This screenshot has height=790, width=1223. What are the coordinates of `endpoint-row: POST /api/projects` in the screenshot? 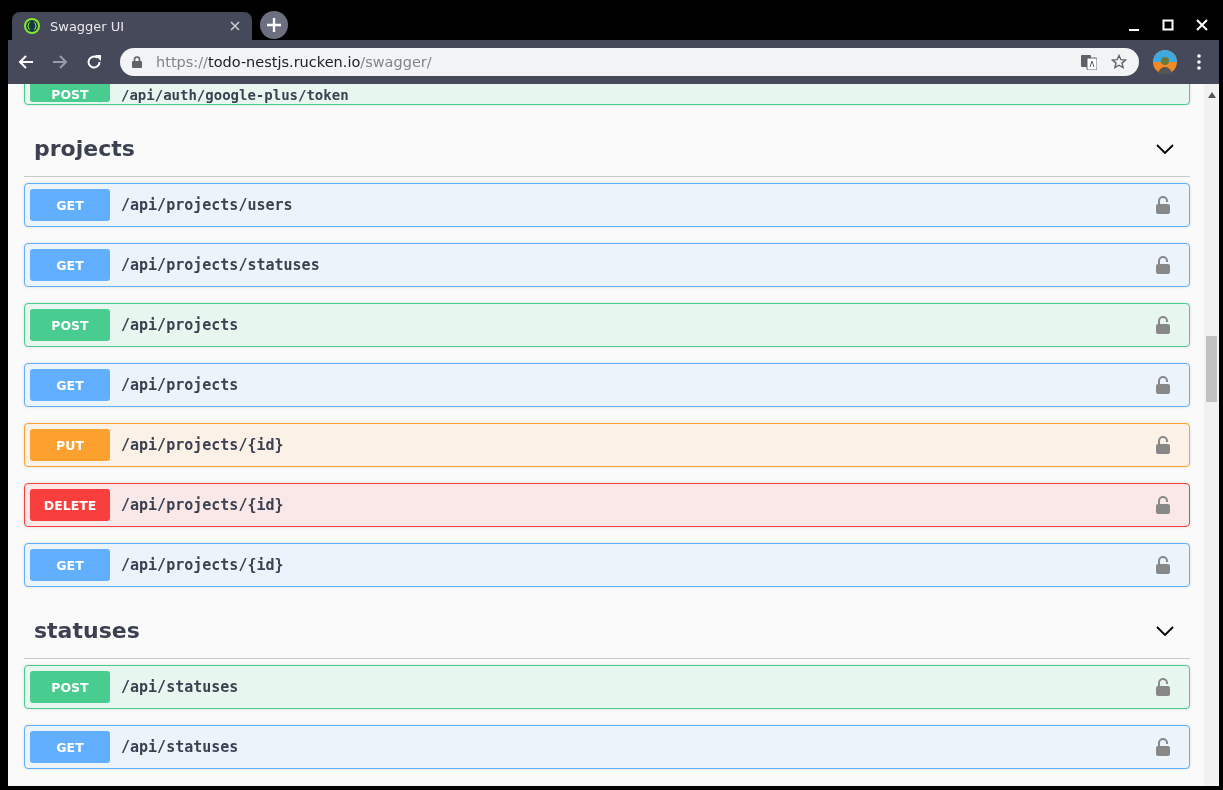 It's located at (607, 325).